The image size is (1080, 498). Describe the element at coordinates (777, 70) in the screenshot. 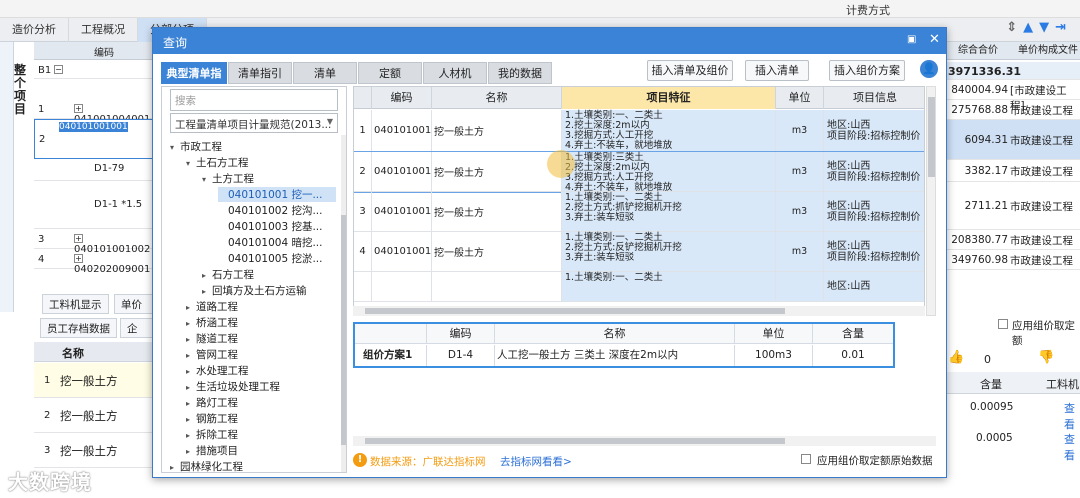

I see `insert-list-button: 插入清单` at that location.